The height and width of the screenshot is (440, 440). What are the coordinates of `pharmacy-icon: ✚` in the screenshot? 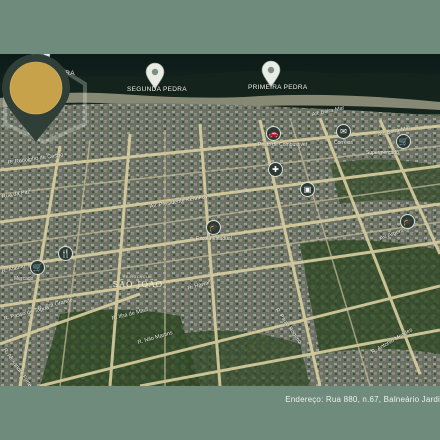 It's located at (275, 169).